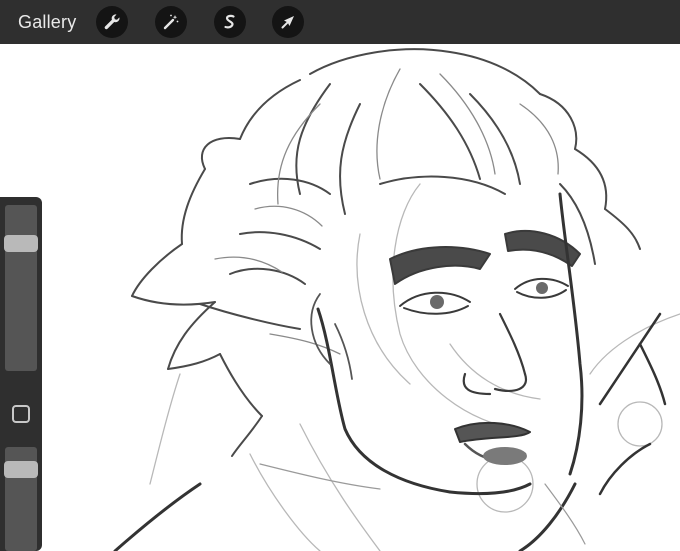  I want to click on top-toolbar: Gallery, so click(340, 22).